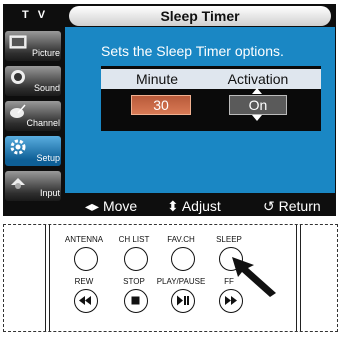 The image size is (342, 339). I want to click on return-hint: ↺ Return, so click(292, 206).